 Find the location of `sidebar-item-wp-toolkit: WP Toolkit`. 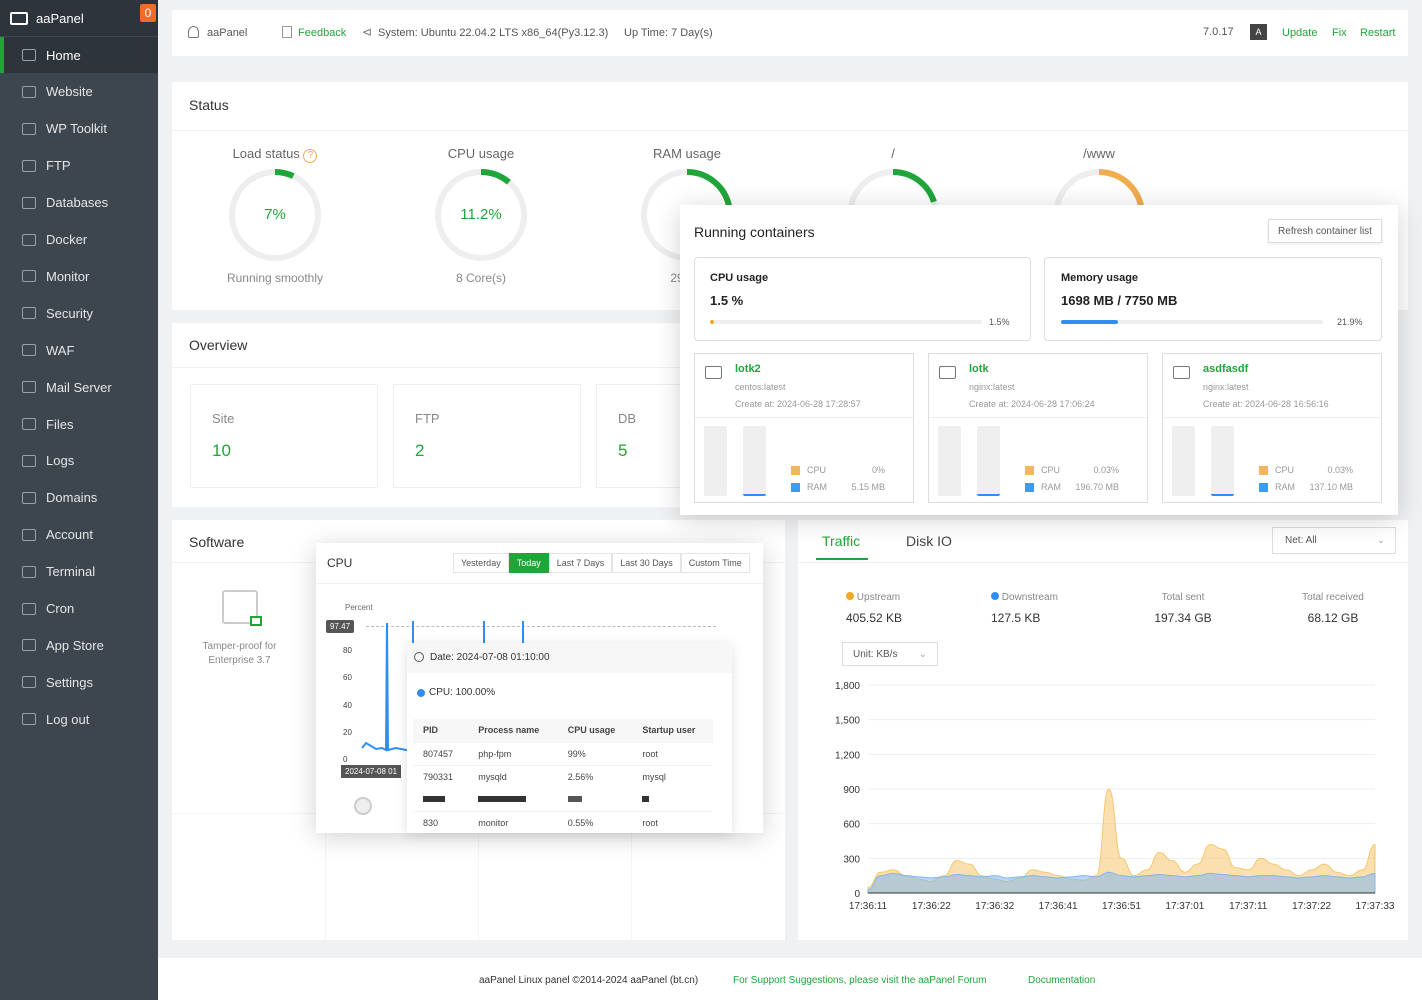

sidebar-item-wp-toolkit: WP Toolkit is located at coordinates (79, 129).